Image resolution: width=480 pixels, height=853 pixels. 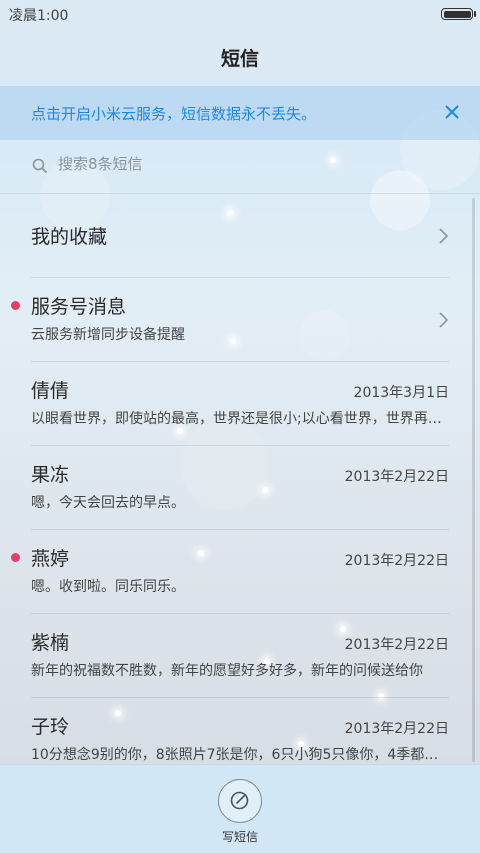 What do you see at coordinates (227, 671) in the screenshot?
I see `message-preview: 新年的祝福数不胜数，新年的愿望好多好多，新年的问候送给你` at bounding box center [227, 671].